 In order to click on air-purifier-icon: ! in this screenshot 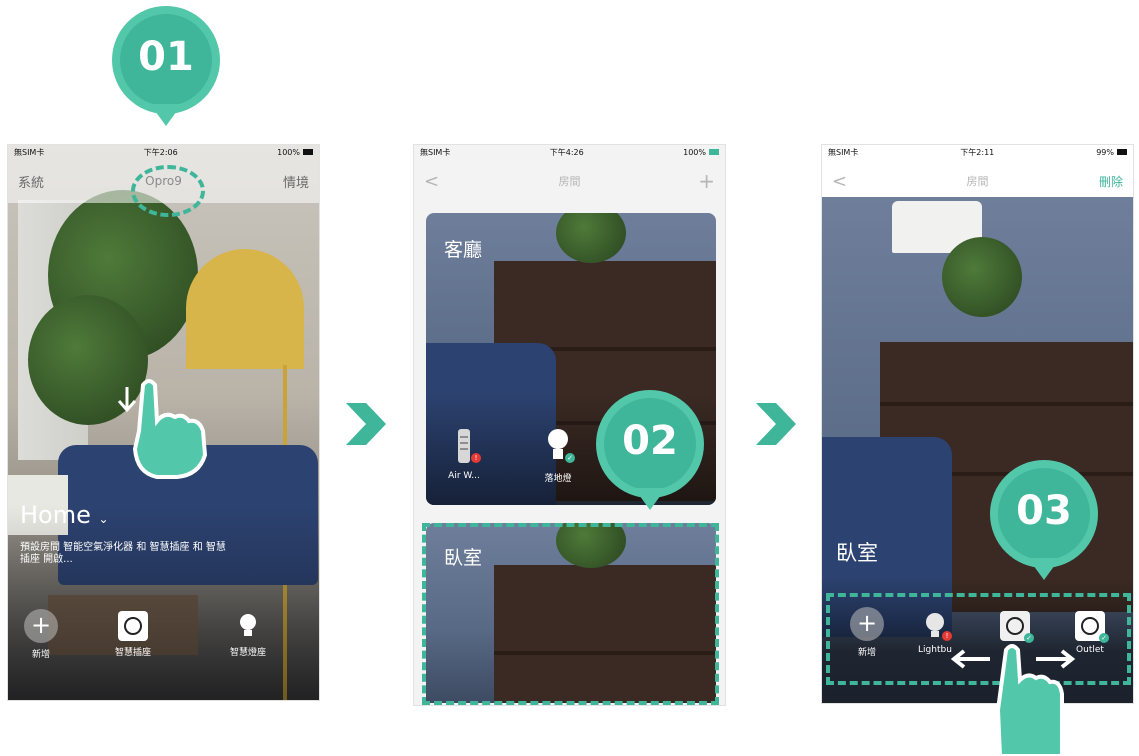, I will do `click(465, 445)`.